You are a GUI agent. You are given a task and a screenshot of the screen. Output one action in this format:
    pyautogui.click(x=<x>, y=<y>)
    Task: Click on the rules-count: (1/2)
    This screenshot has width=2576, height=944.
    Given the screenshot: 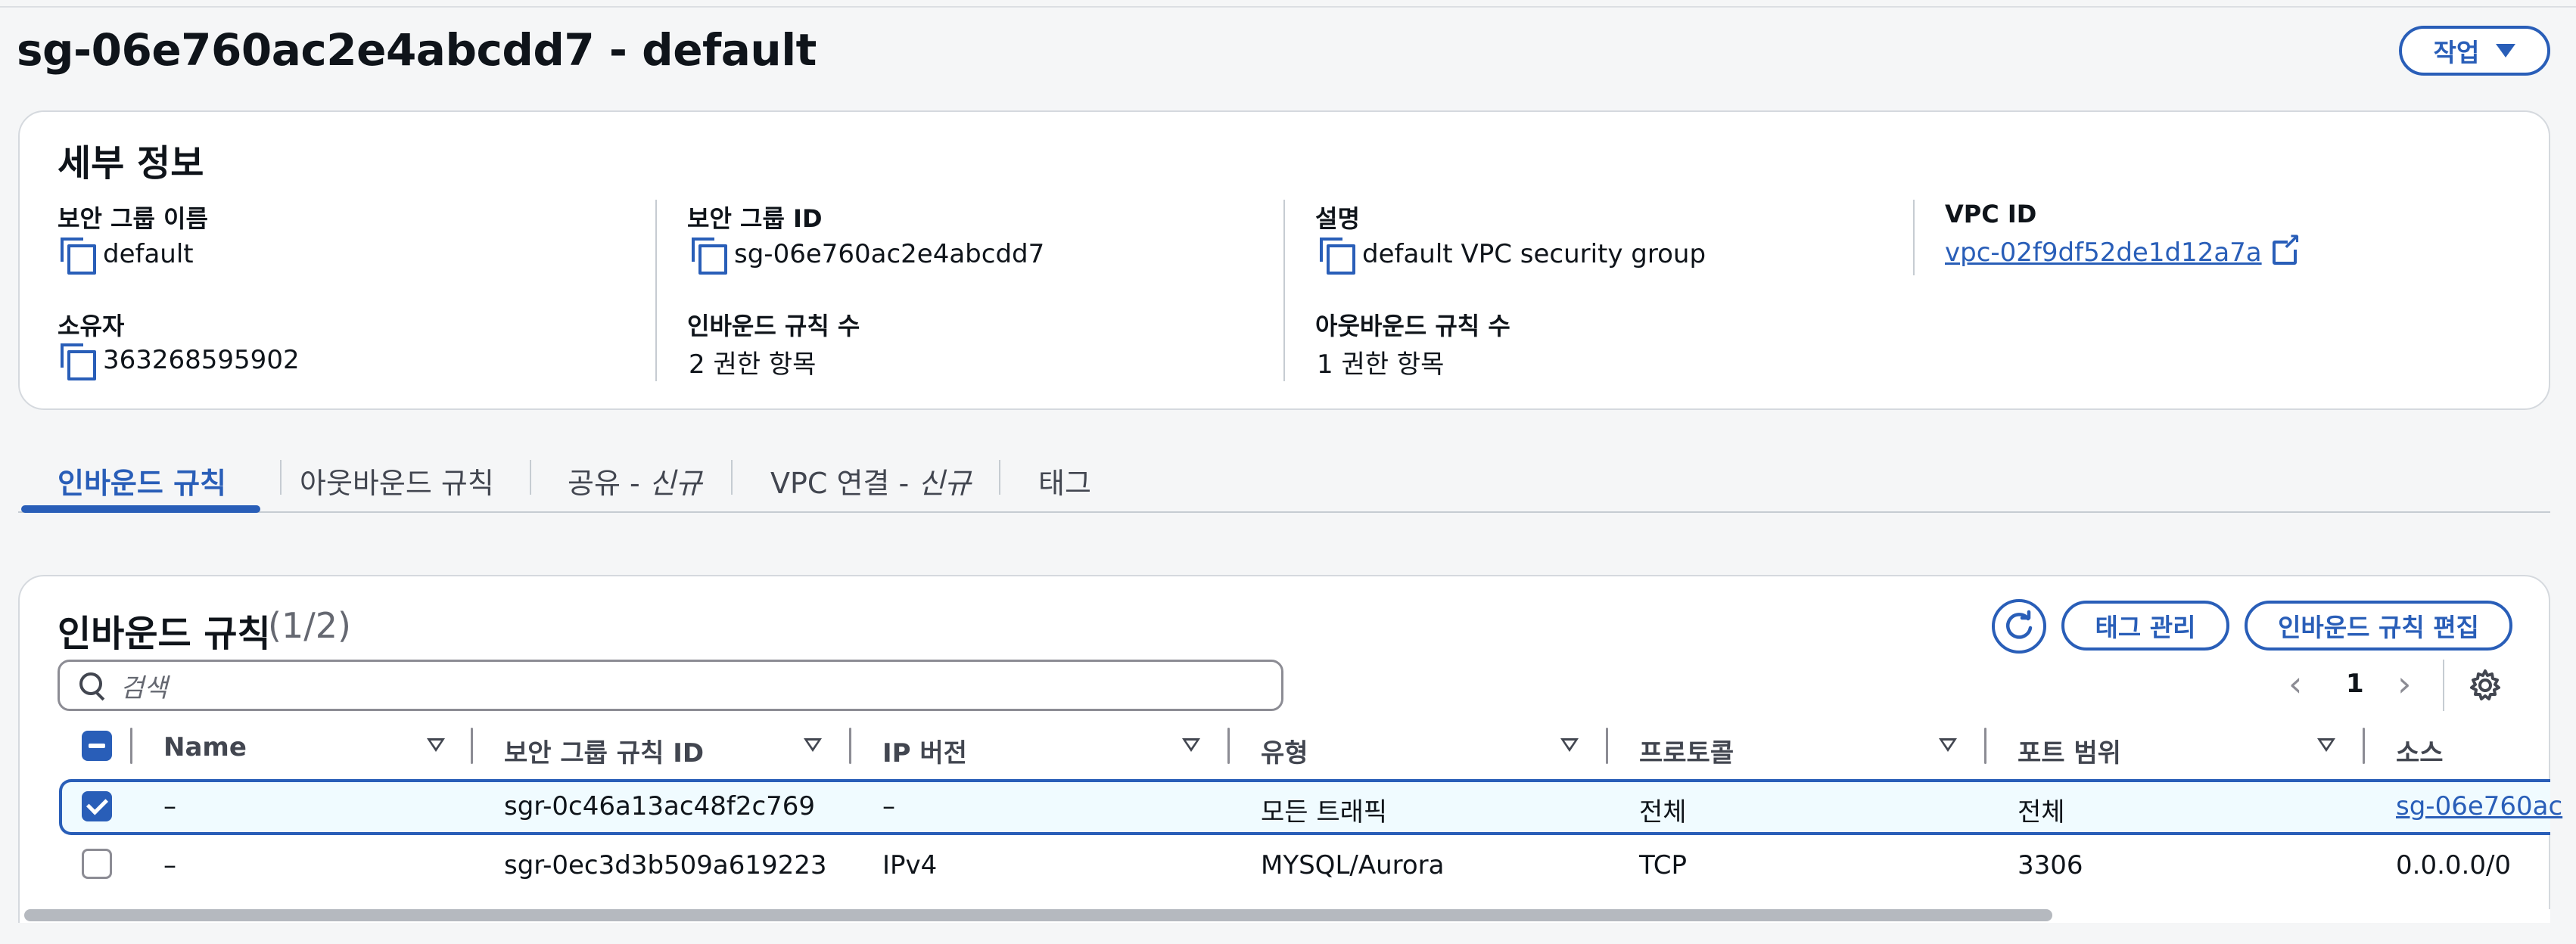 What is the action you would take?
    pyautogui.click(x=309, y=625)
    